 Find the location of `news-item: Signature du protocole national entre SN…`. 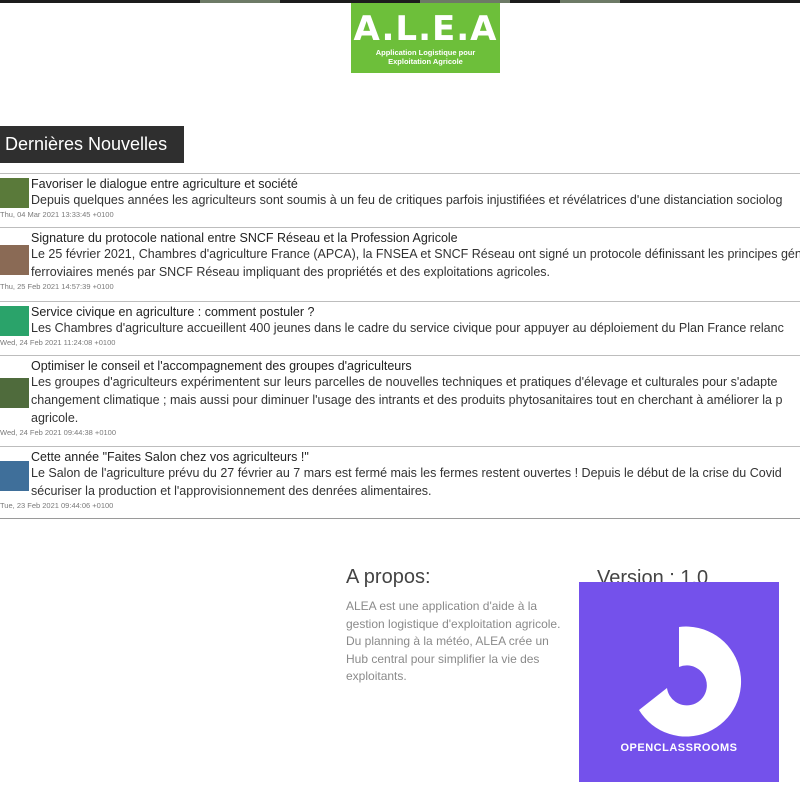

news-item: Signature du protocole national entre SN… is located at coordinates (400, 264).